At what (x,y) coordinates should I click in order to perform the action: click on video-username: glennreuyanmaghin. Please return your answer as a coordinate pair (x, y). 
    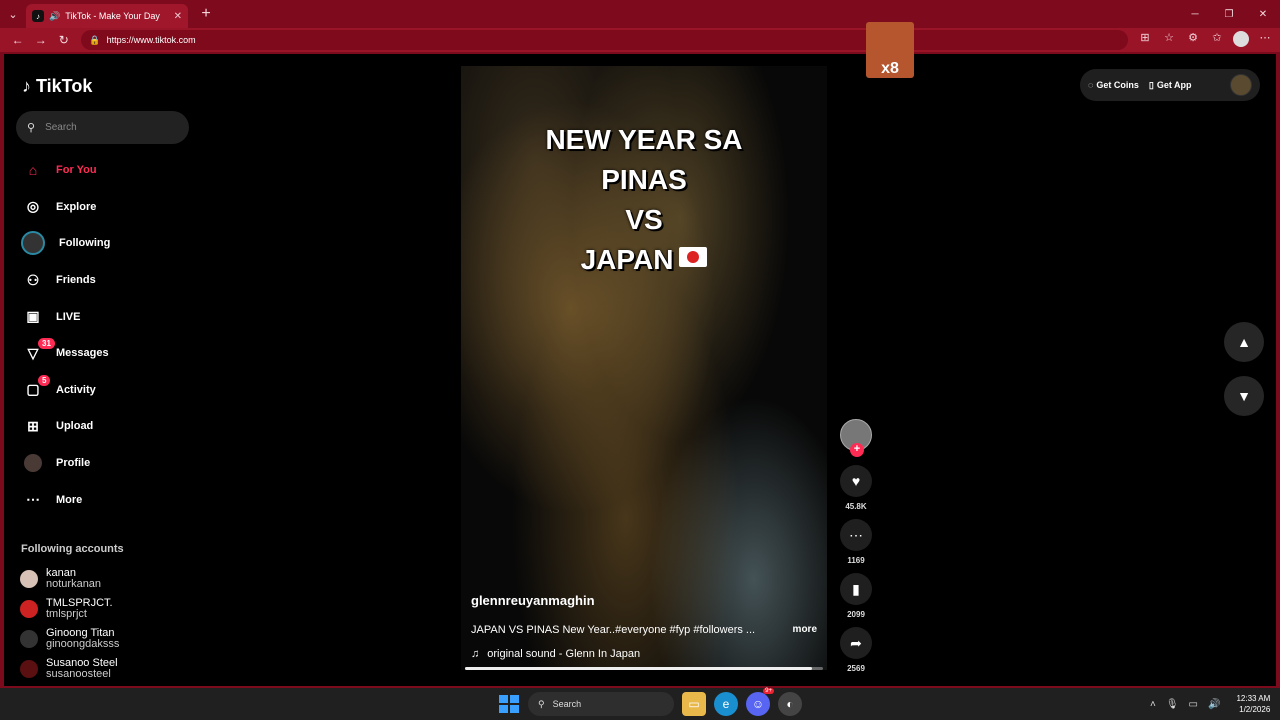
    Looking at the image, I should click on (533, 600).